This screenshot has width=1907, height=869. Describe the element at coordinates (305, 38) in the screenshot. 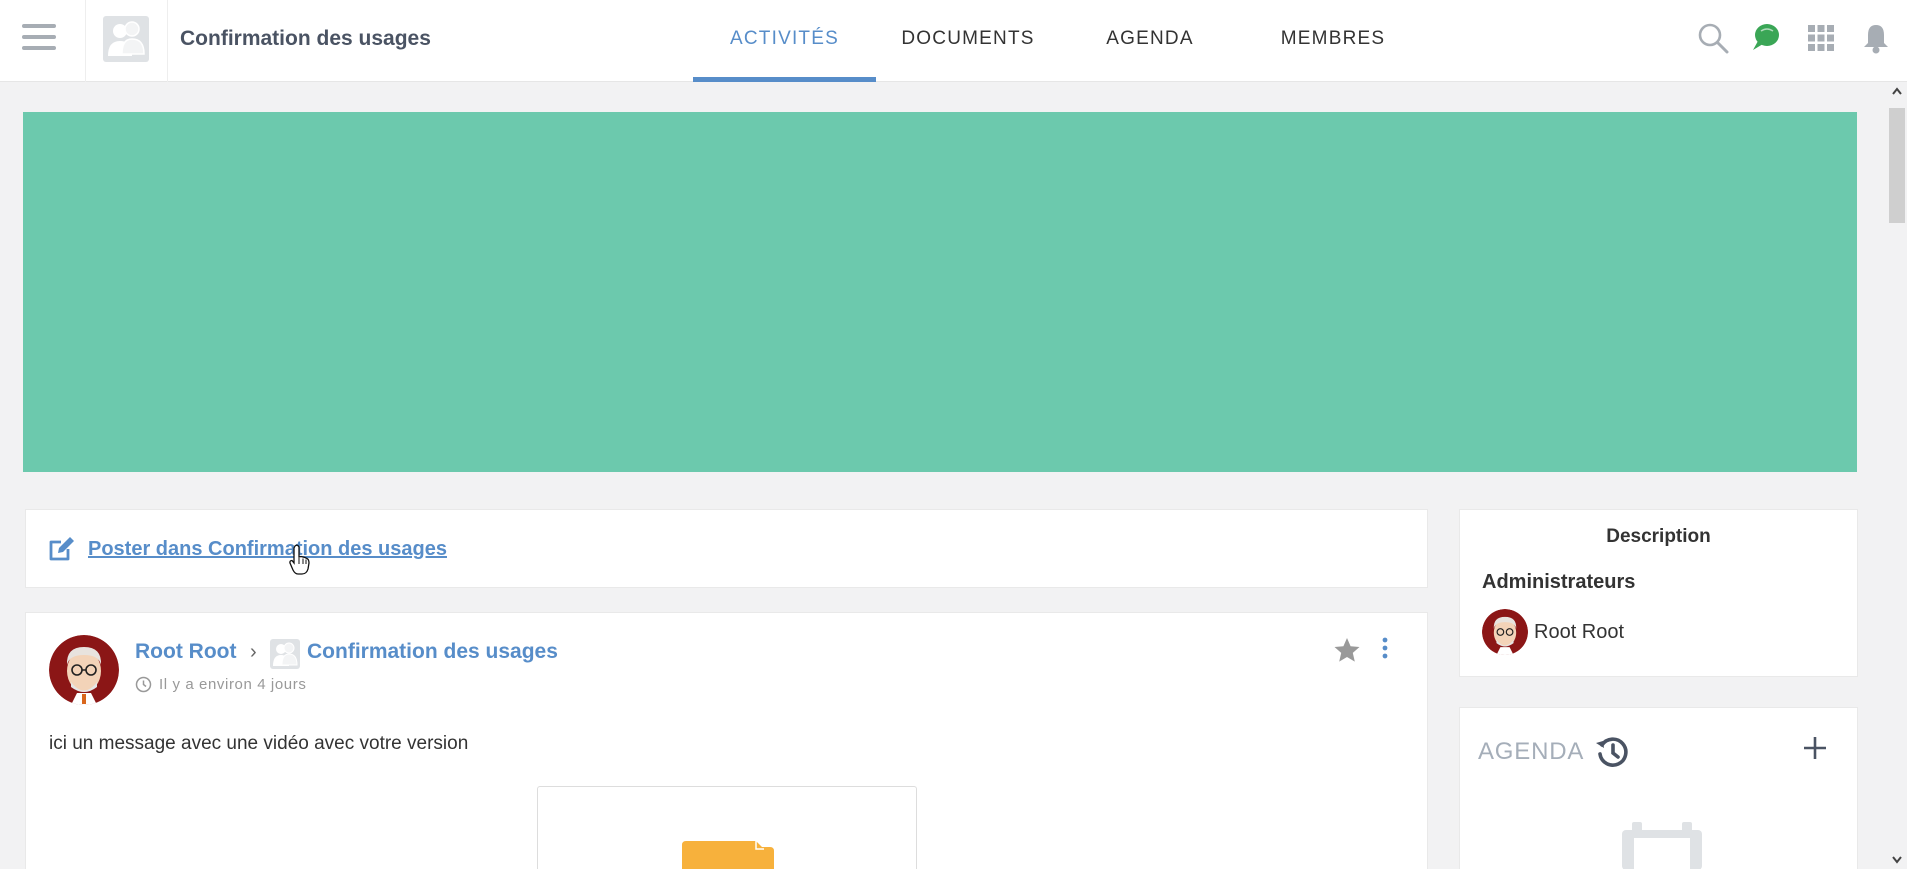

I see `page-title: Confirmation des usages` at that location.